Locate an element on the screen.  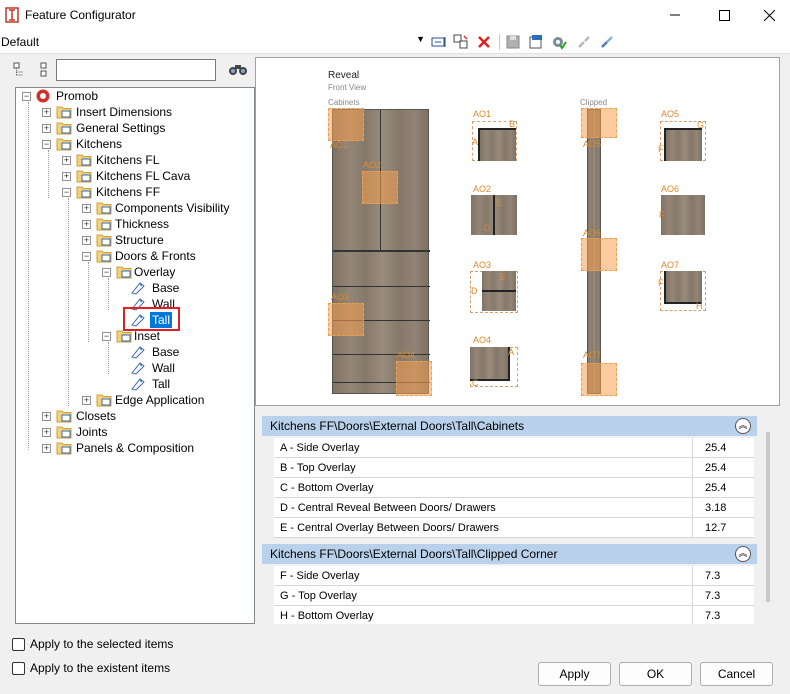
label-ao3-detail: AO3 is located at coordinates (482, 265).